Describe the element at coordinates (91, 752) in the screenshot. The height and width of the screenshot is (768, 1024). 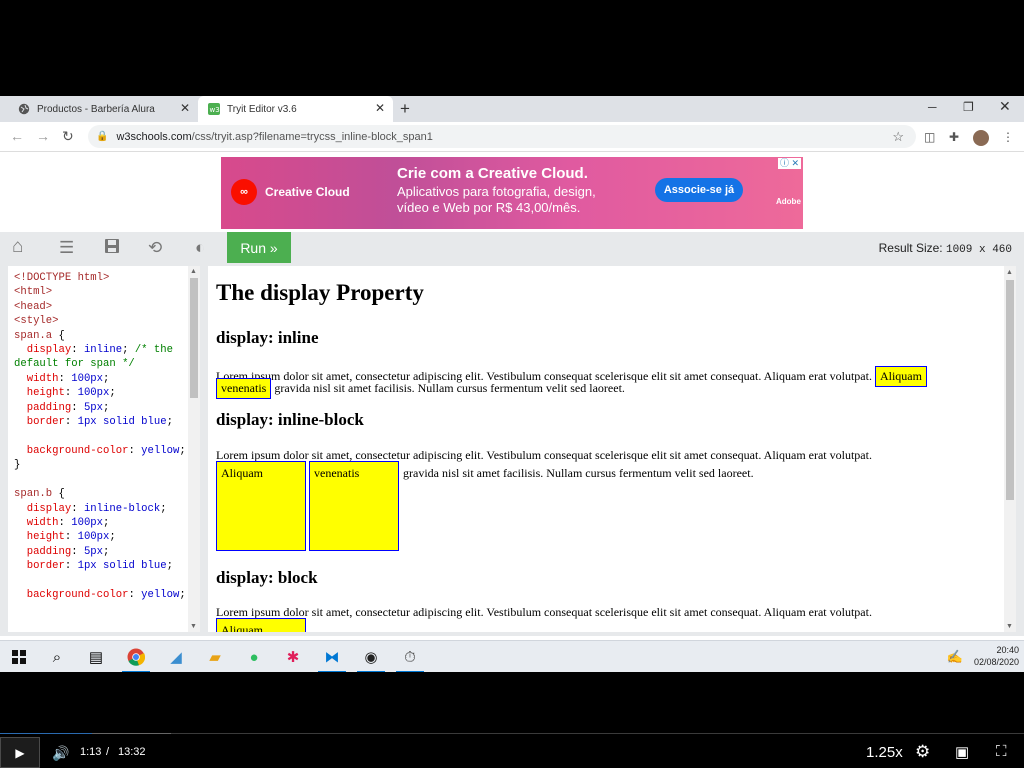
I see `video-current-time: 1:13` at that location.